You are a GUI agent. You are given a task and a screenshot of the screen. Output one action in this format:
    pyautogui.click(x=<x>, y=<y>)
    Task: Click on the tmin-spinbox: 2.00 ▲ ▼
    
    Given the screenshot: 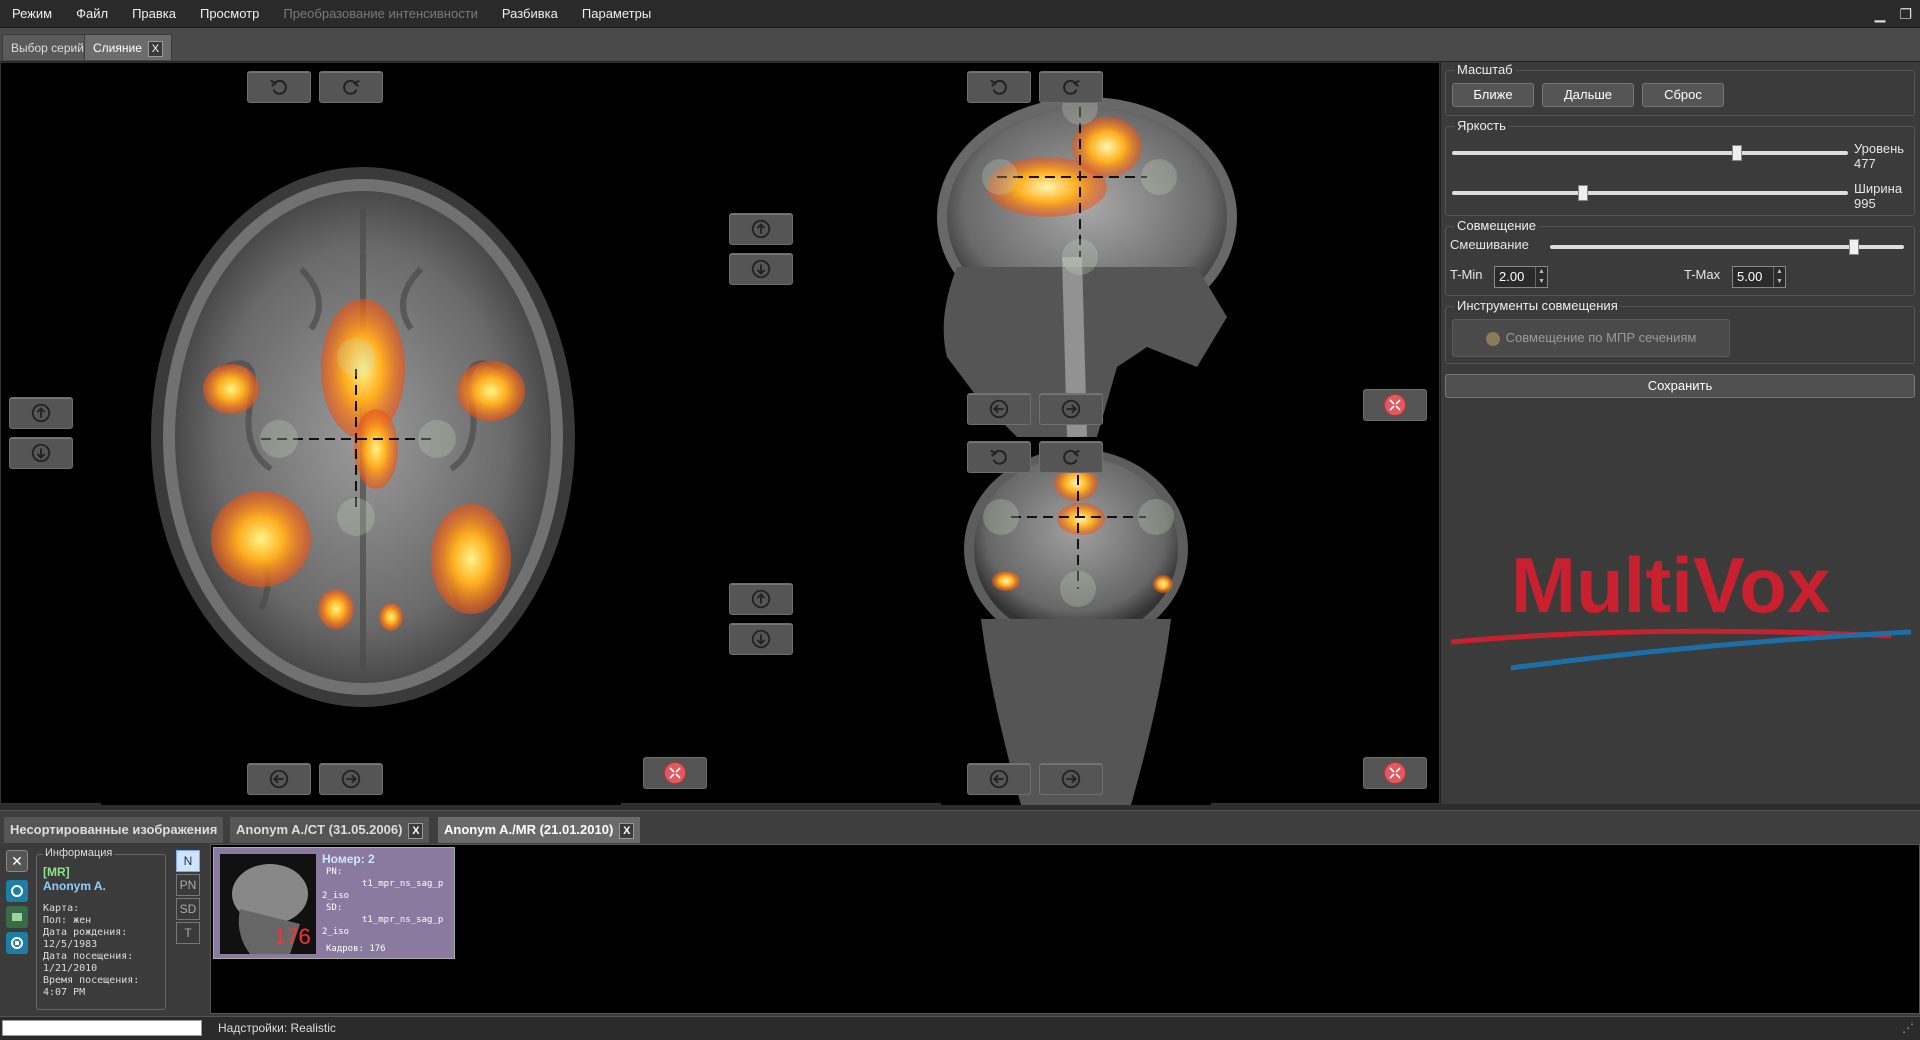 What is the action you would take?
    pyautogui.click(x=1521, y=277)
    